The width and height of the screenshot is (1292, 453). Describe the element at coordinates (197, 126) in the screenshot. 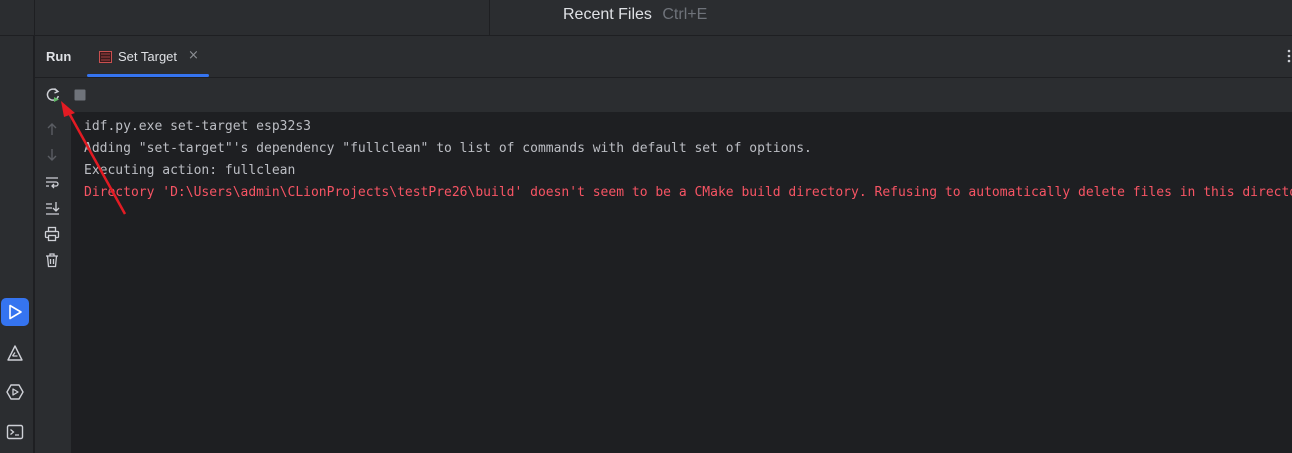

I see `console-line: idf.py.exe set-target esp32s3` at that location.